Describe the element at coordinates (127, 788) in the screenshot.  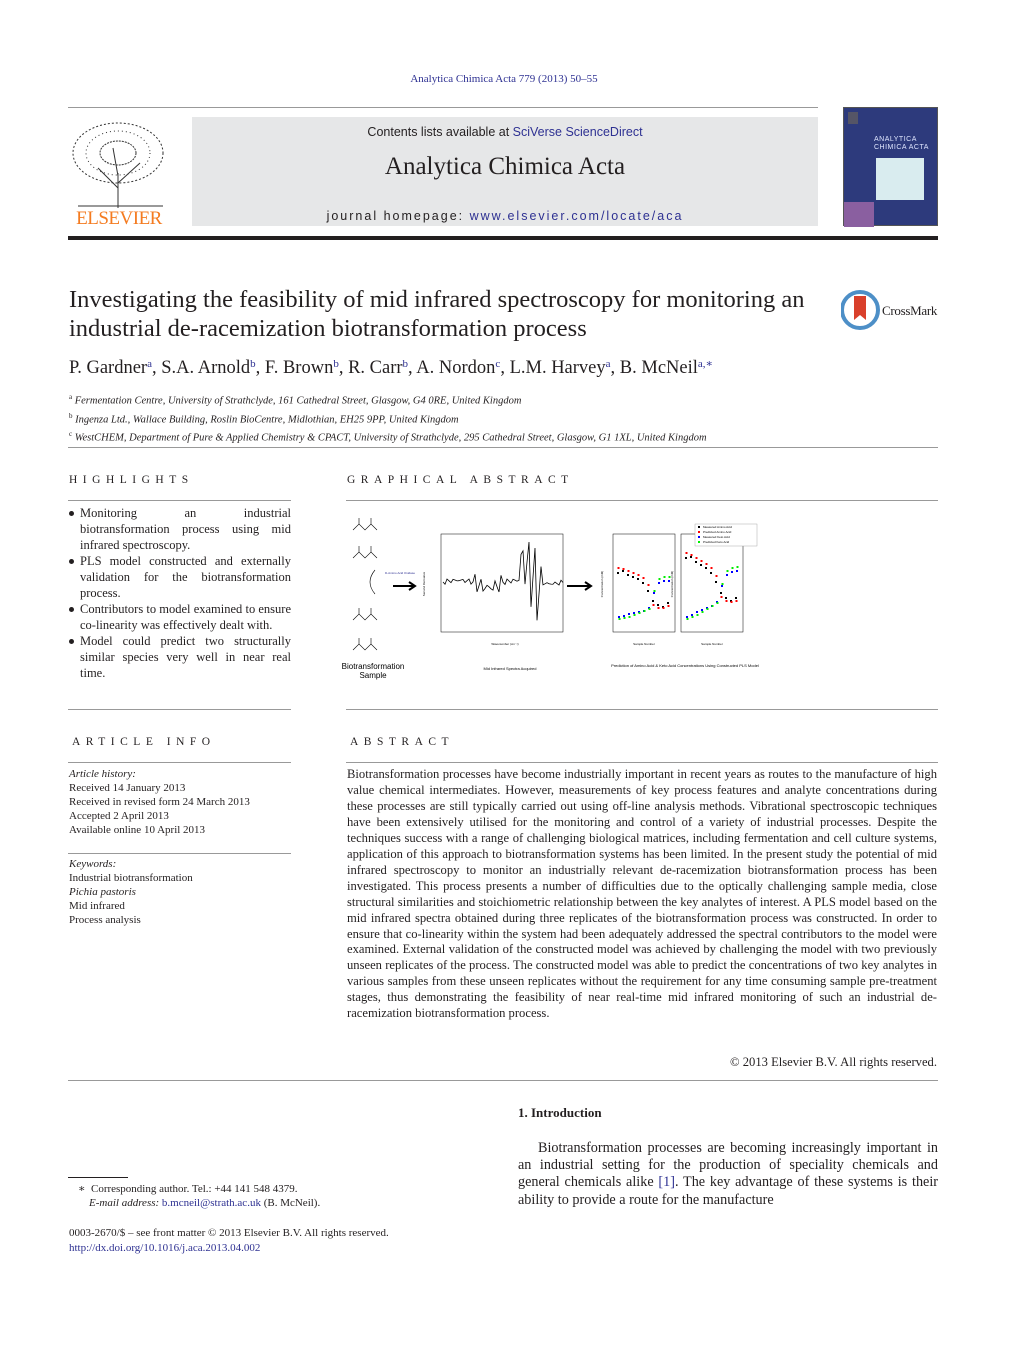
I see `history-item: Received 14 January 2013` at that location.